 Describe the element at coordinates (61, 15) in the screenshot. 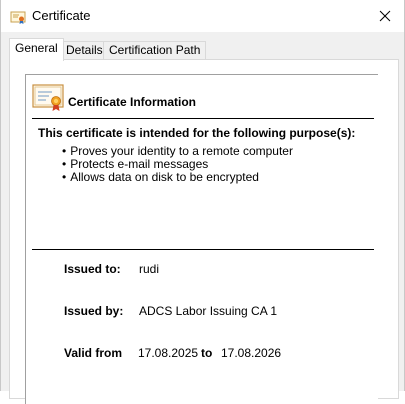

I see `window-title: Certificate` at that location.